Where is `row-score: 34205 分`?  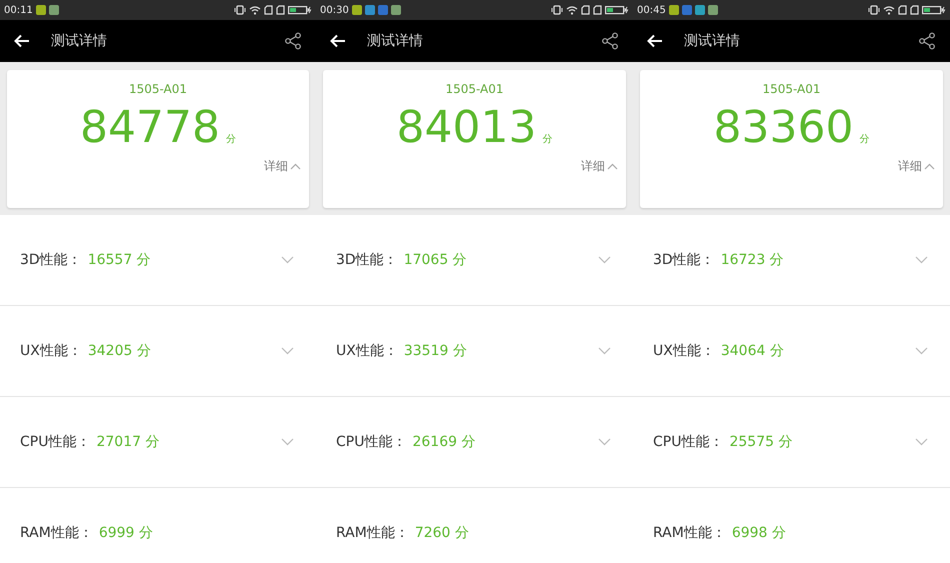 row-score: 34205 分 is located at coordinates (119, 351).